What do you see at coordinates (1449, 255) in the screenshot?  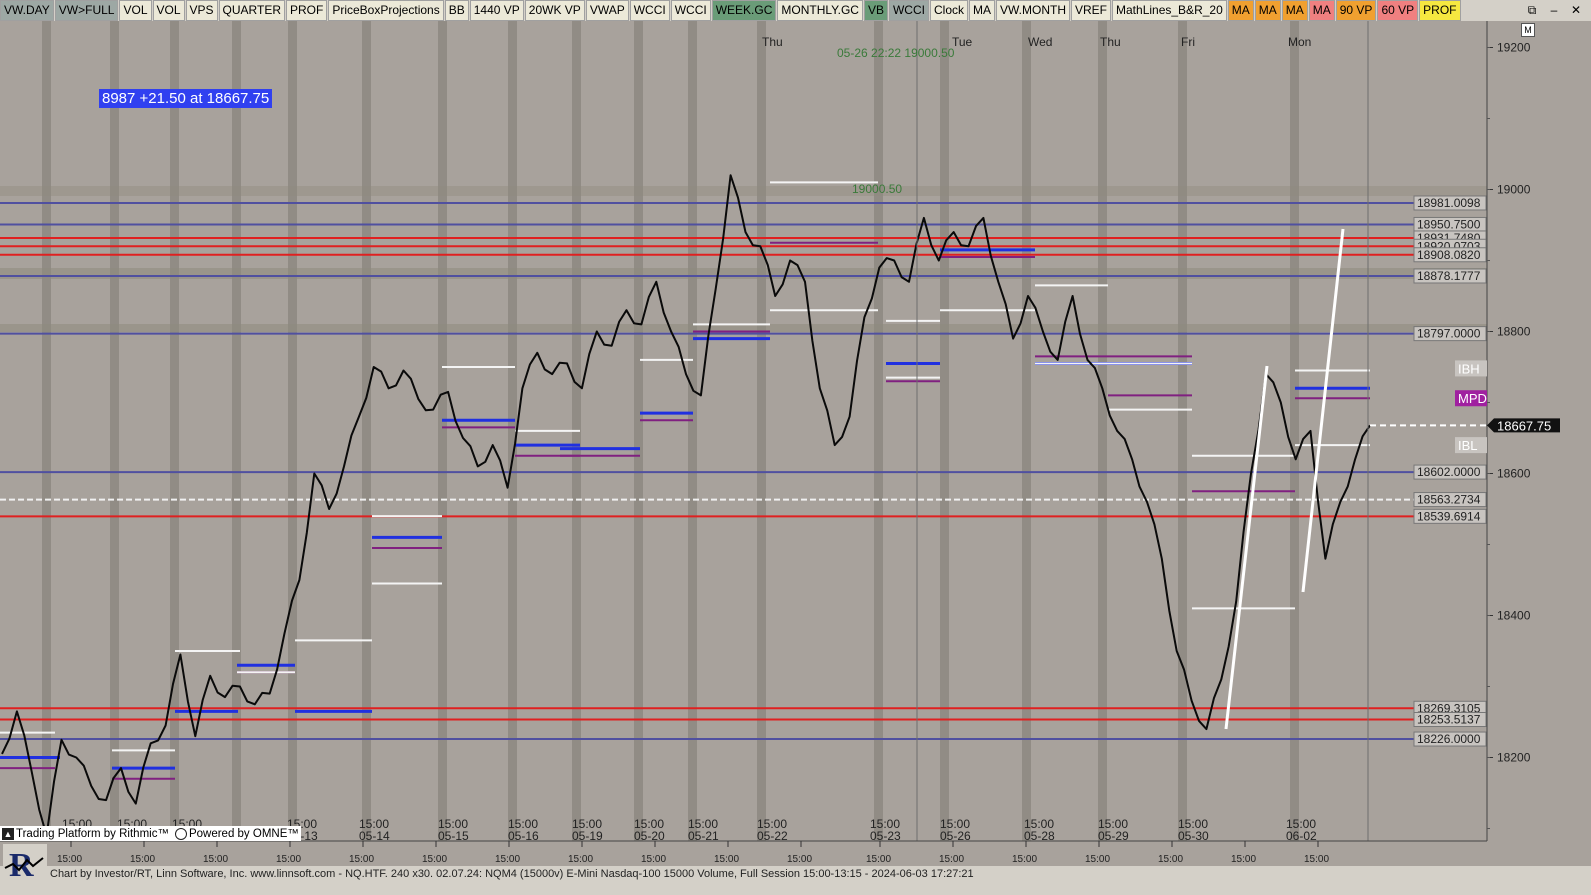 I see `level-tag-4: 18908.0820` at bounding box center [1449, 255].